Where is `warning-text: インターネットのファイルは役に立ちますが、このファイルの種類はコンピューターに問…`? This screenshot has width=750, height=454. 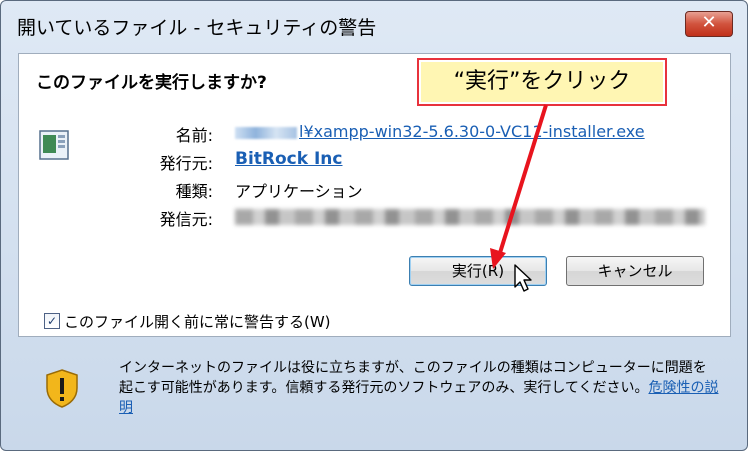
warning-text: インターネットのファイルは役に立ちますが、このファイルの種類はコンピューターに問… is located at coordinates (413, 378).